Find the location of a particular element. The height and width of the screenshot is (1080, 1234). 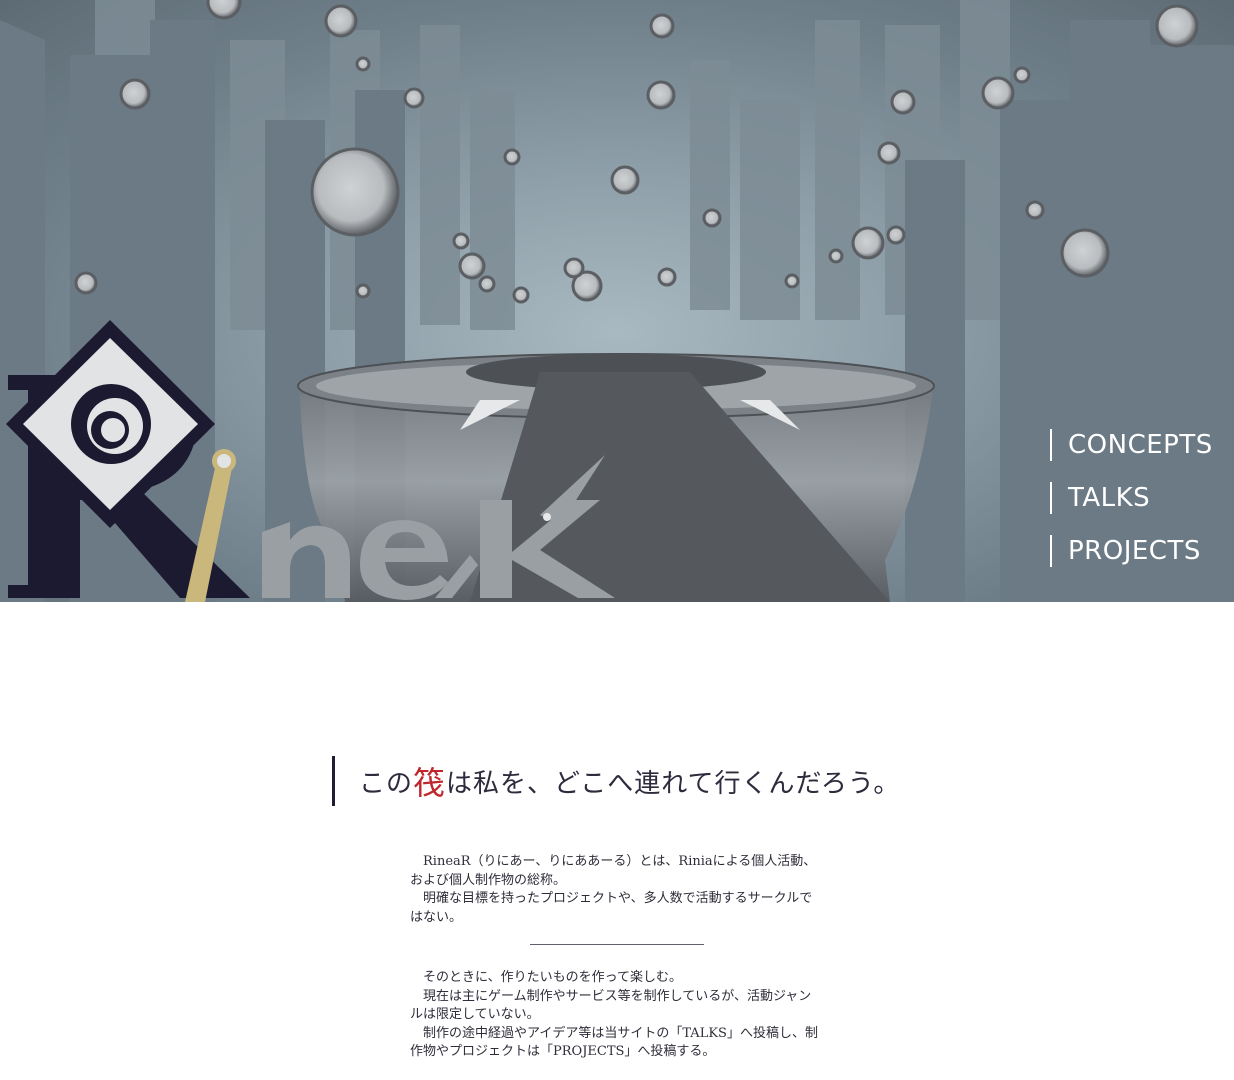

body-line: そのときに、作りたいものを作って楽しむ。 is located at coordinates (552, 977).